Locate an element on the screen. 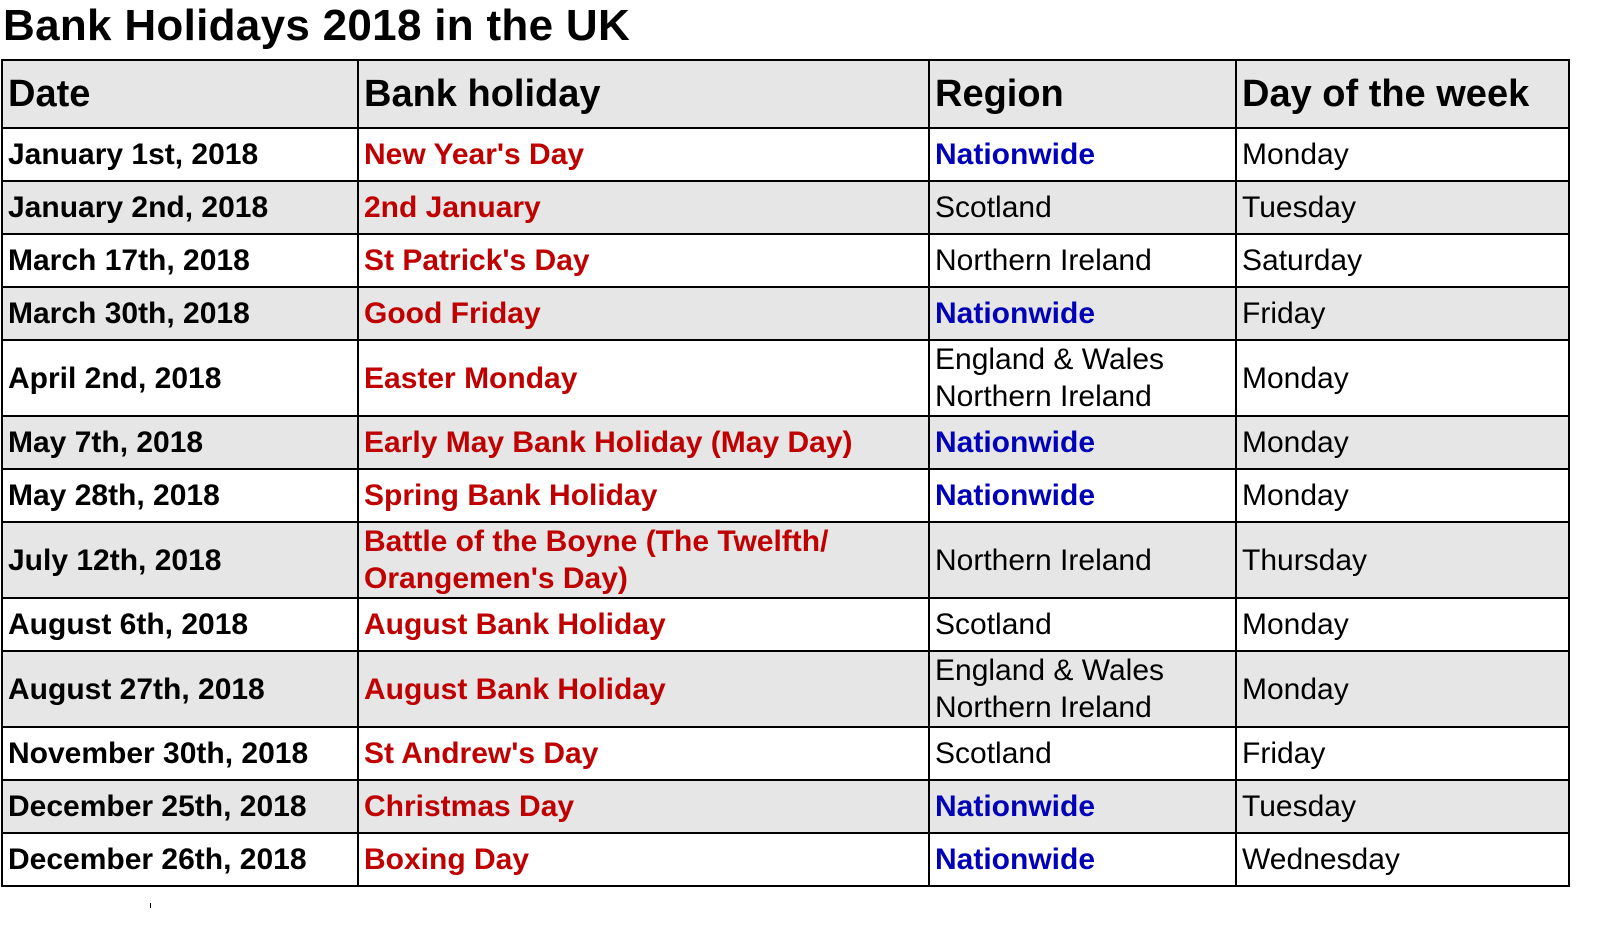 This screenshot has width=1613, height=932. day-of-week-cell: Wednesday is located at coordinates (1402, 859).